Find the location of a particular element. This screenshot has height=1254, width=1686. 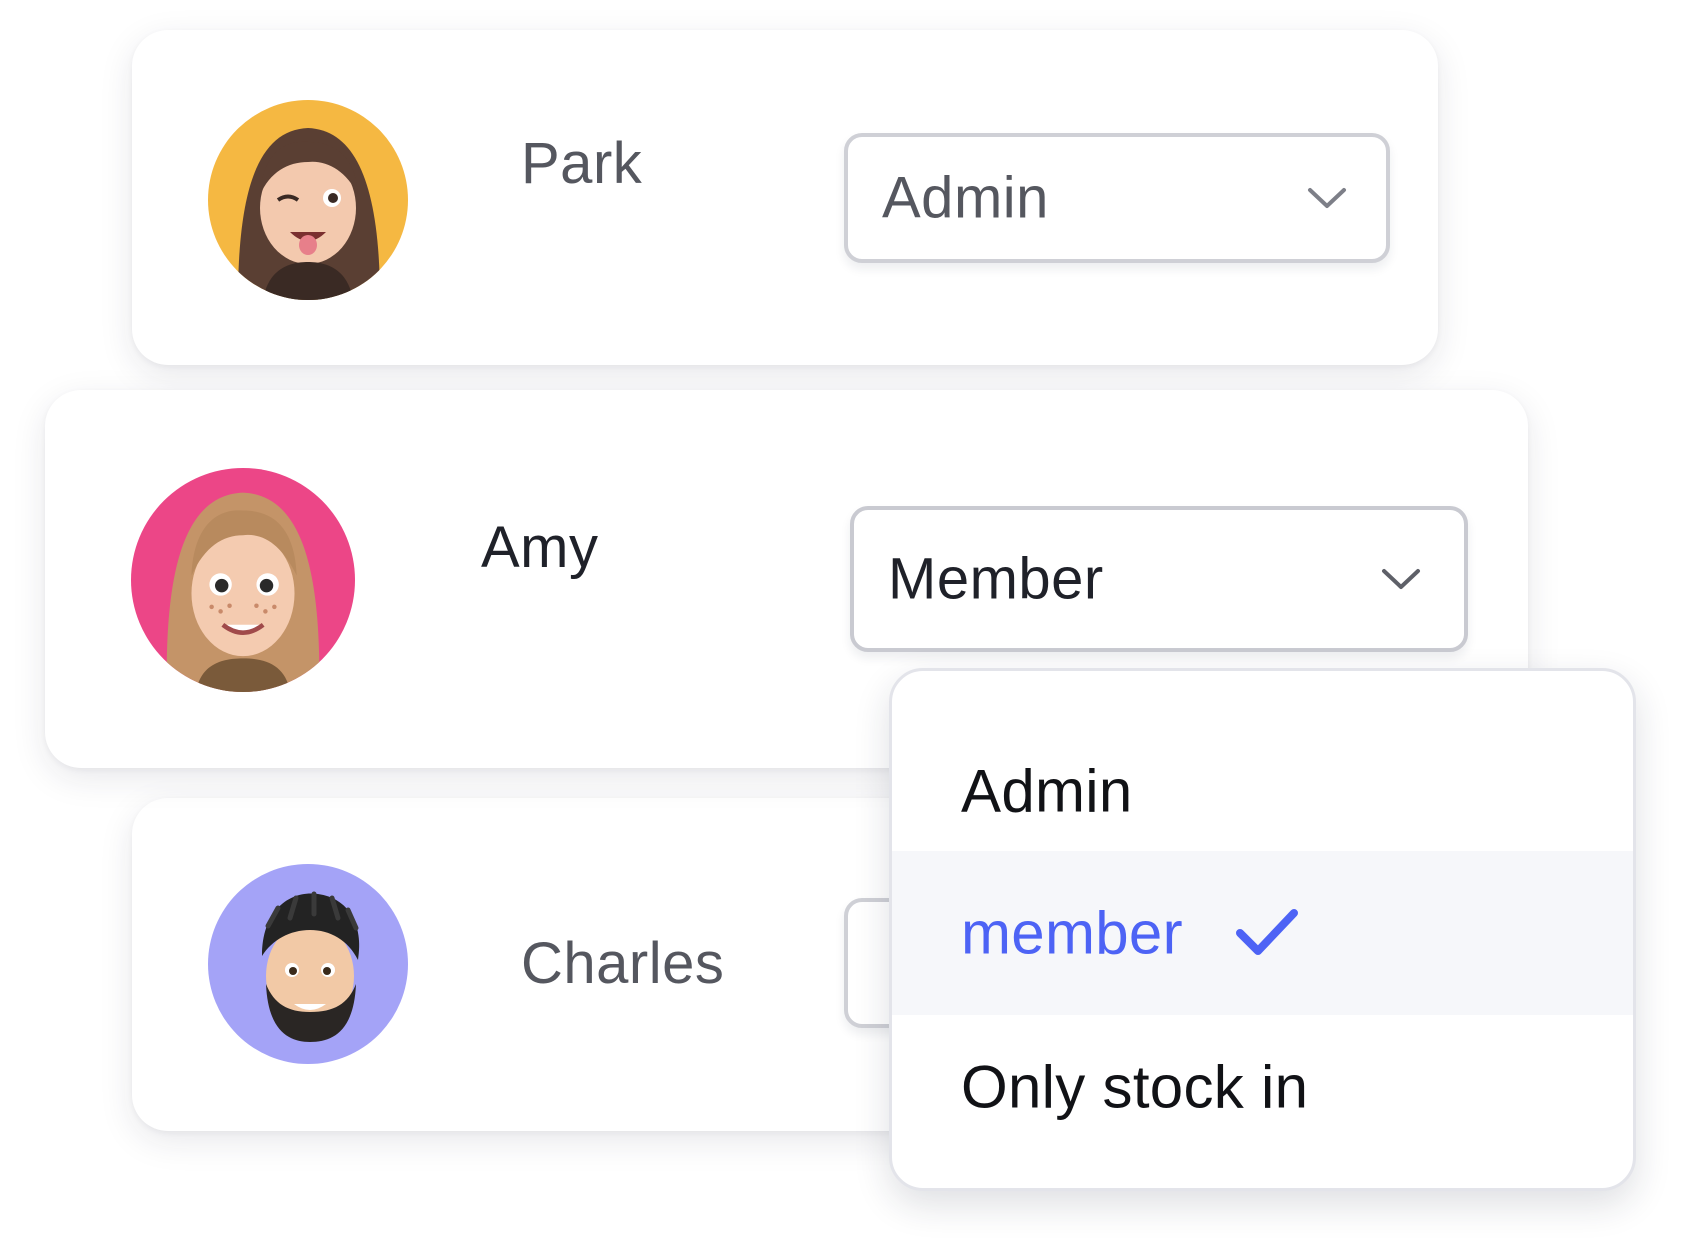

user-name-amy: Amy is located at coordinates (540, 547).